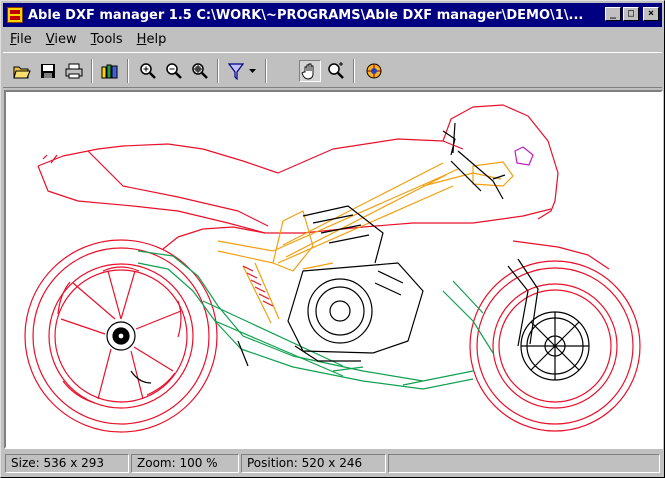 The image size is (665, 478). I want to click on zoom-out-icon, so click(174, 71).